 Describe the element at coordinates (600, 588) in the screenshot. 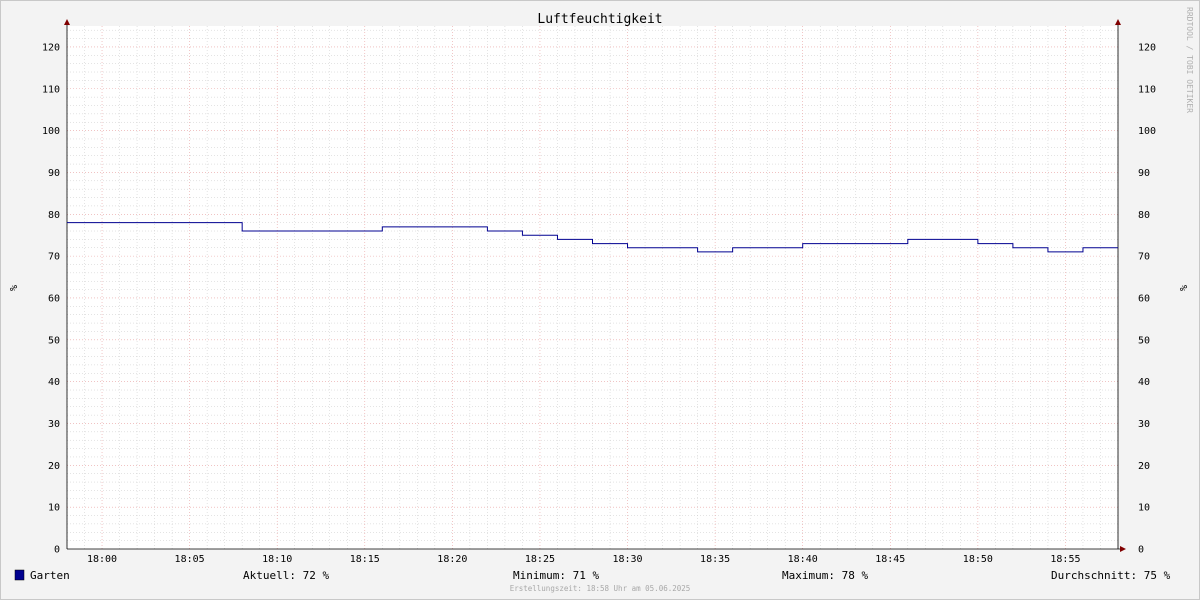

I see `footer-timestamp: Erstellungszeit: 18:58 Uhr am 05.06.2025` at that location.